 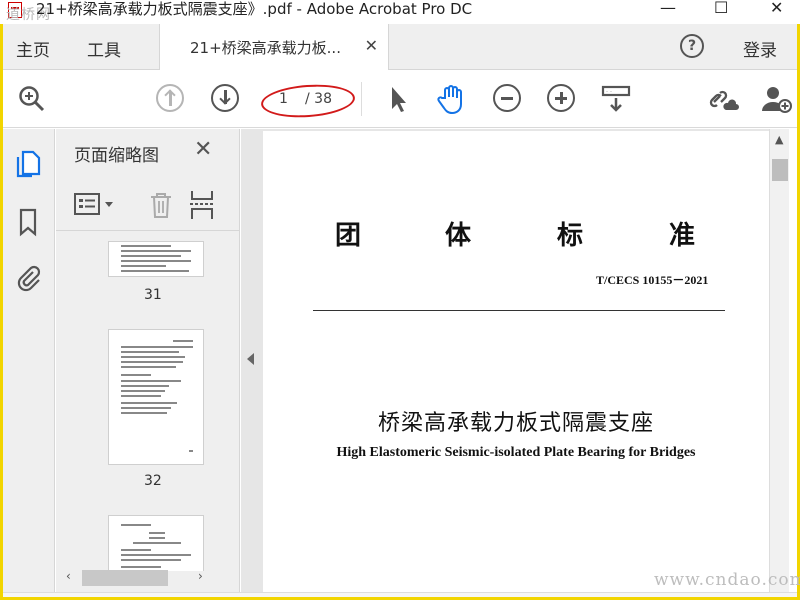 I want to click on thumbnail-options-icon, so click(x=96, y=205).